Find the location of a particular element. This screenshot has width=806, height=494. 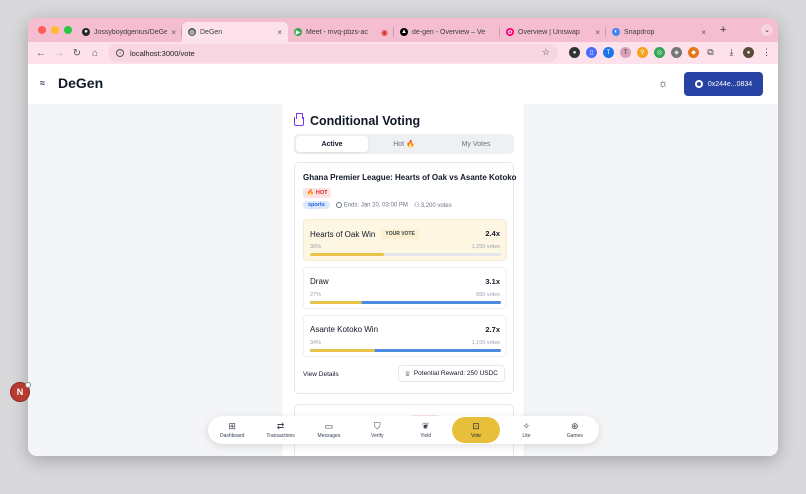

metamask-icon: ◆ is located at coordinates (693, 52).